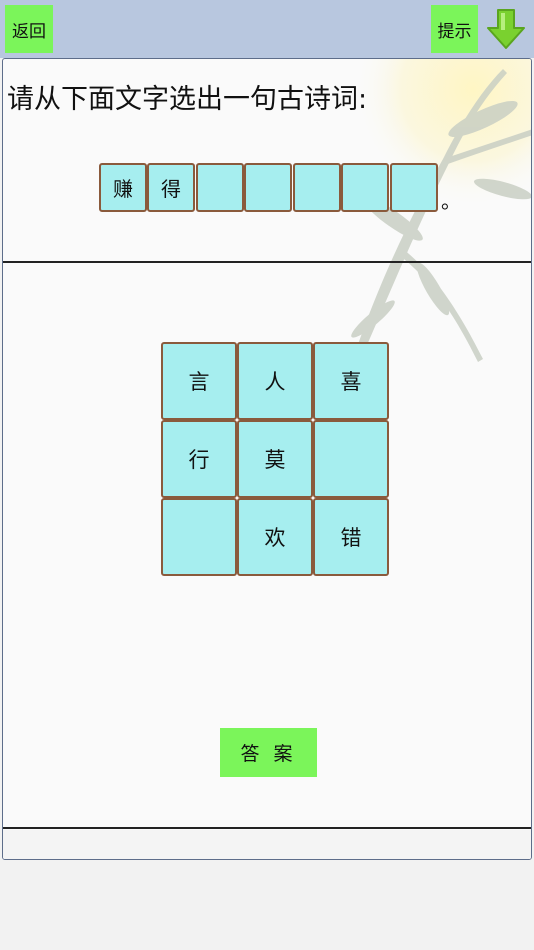  What do you see at coordinates (351, 537) in the screenshot?
I see `char-tile: 错` at bounding box center [351, 537].